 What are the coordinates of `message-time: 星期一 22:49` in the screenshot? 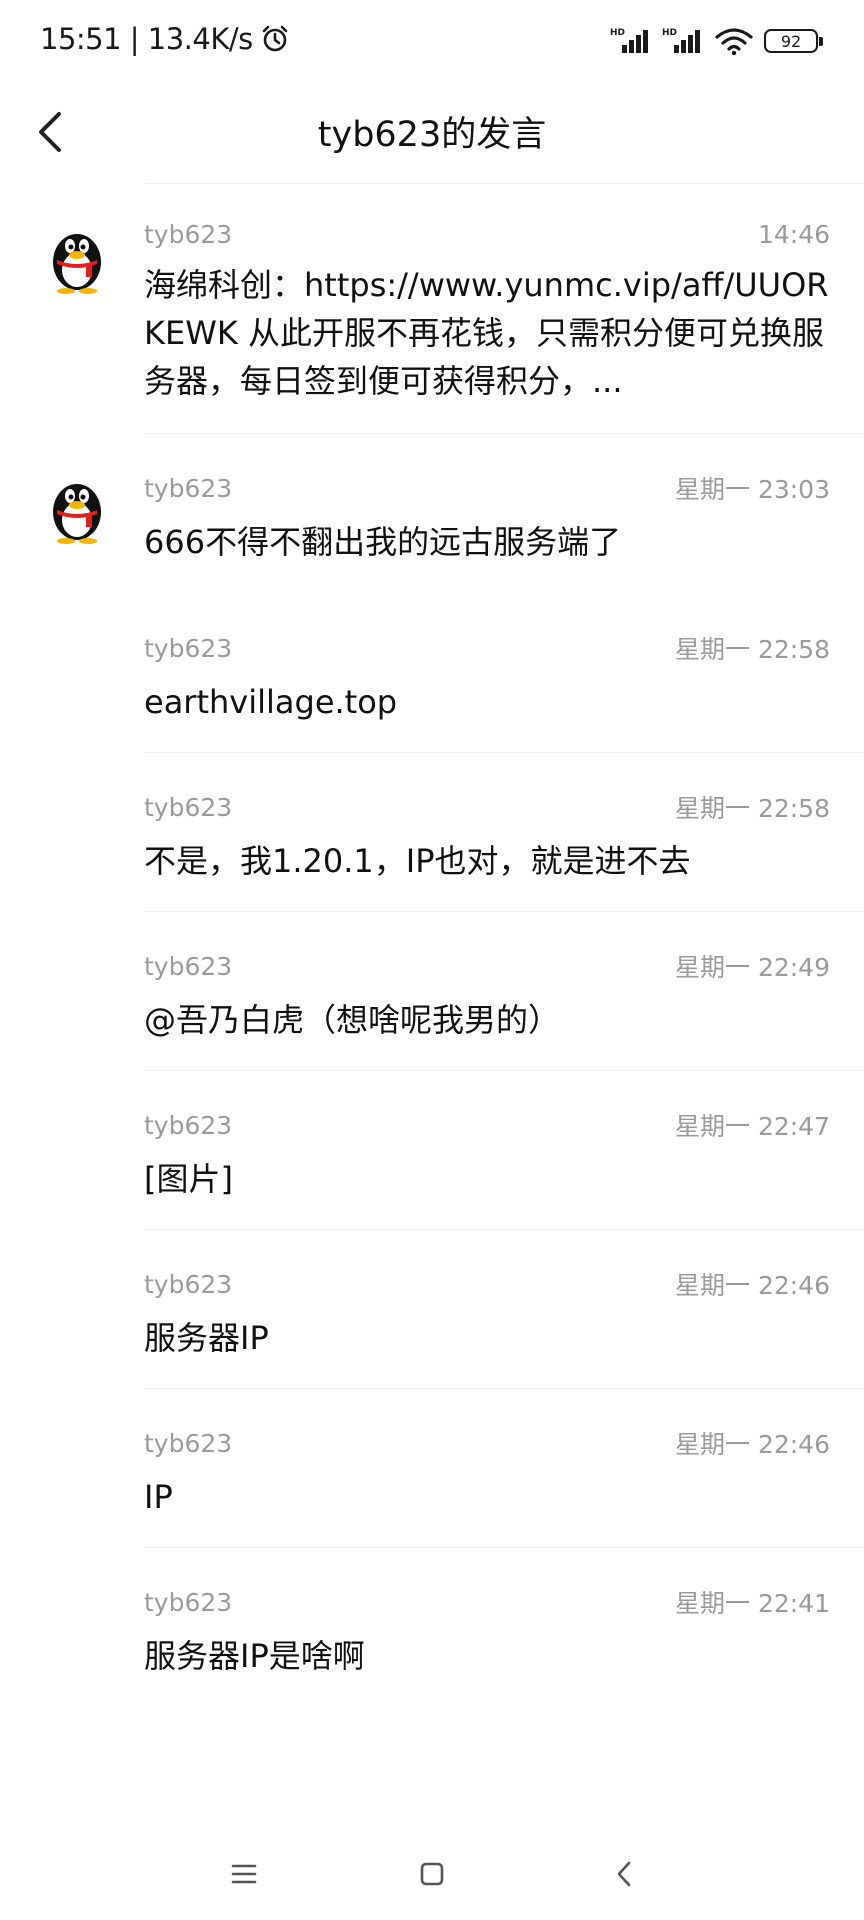 It's located at (752, 967).